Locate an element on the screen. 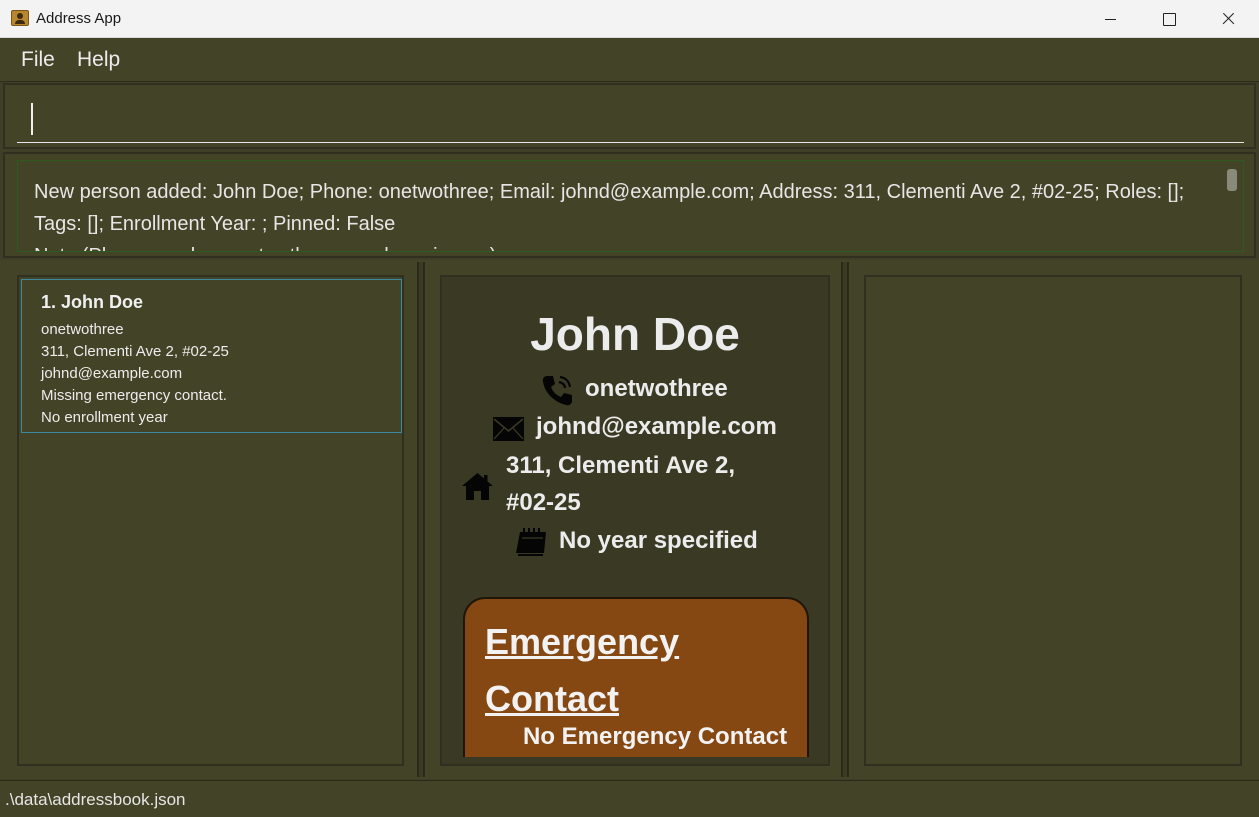 The image size is (1259, 817). close-button is located at coordinates (1228, 19).